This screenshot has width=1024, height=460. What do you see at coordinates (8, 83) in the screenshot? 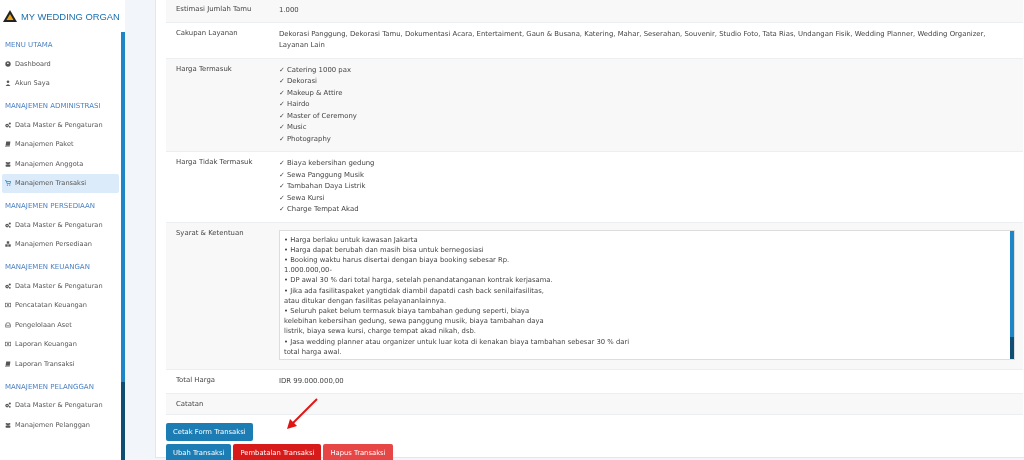
I see `user-icon` at bounding box center [8, 83].